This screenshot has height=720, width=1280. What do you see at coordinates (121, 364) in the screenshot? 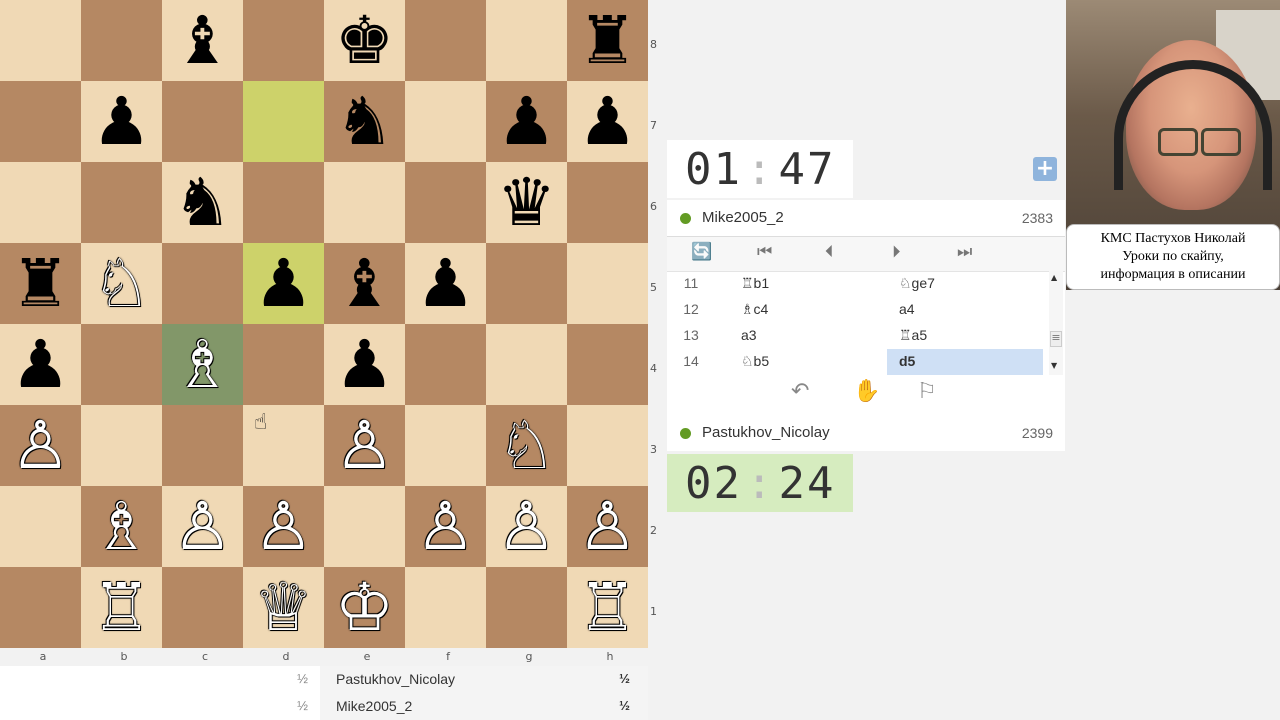
I see `square-b4` at bounding box center [121, 364].